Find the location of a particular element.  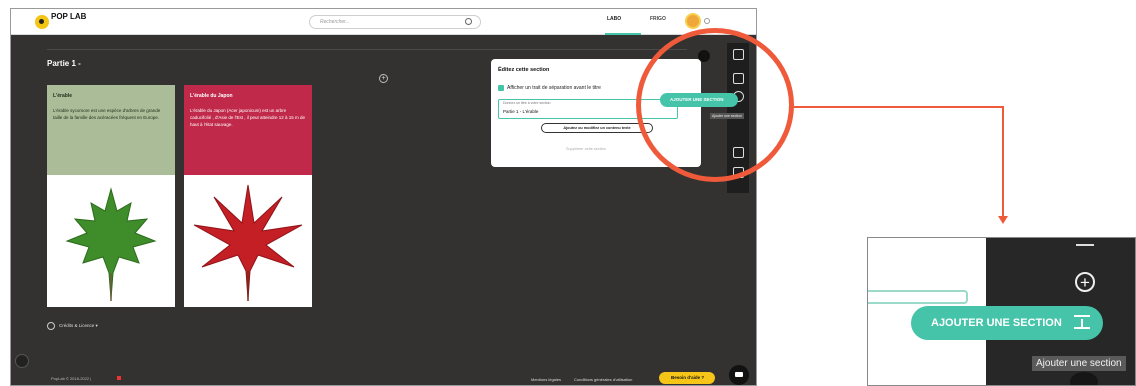

callout-arrow-horizontal is located at coordinates (896, 107).